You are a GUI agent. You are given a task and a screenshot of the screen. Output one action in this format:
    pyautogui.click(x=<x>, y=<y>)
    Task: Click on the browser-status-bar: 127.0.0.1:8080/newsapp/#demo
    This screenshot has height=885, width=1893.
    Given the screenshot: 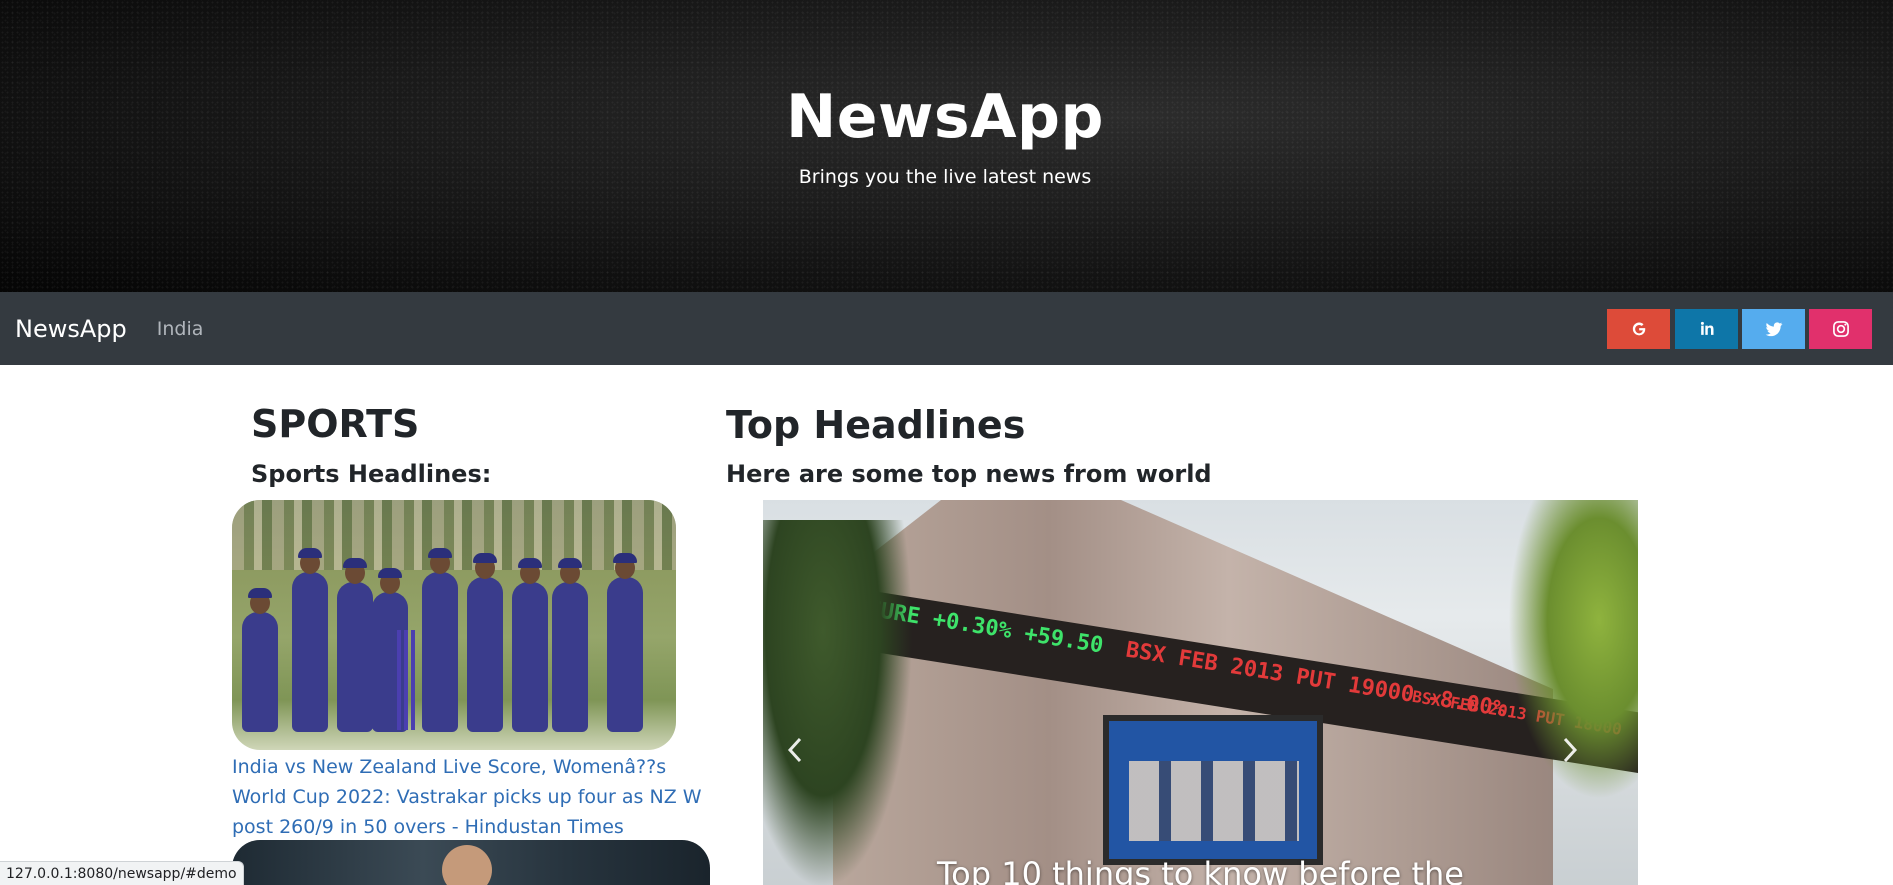 What is the action you would take?
    pyautogui.click(x=122, y=873)
    